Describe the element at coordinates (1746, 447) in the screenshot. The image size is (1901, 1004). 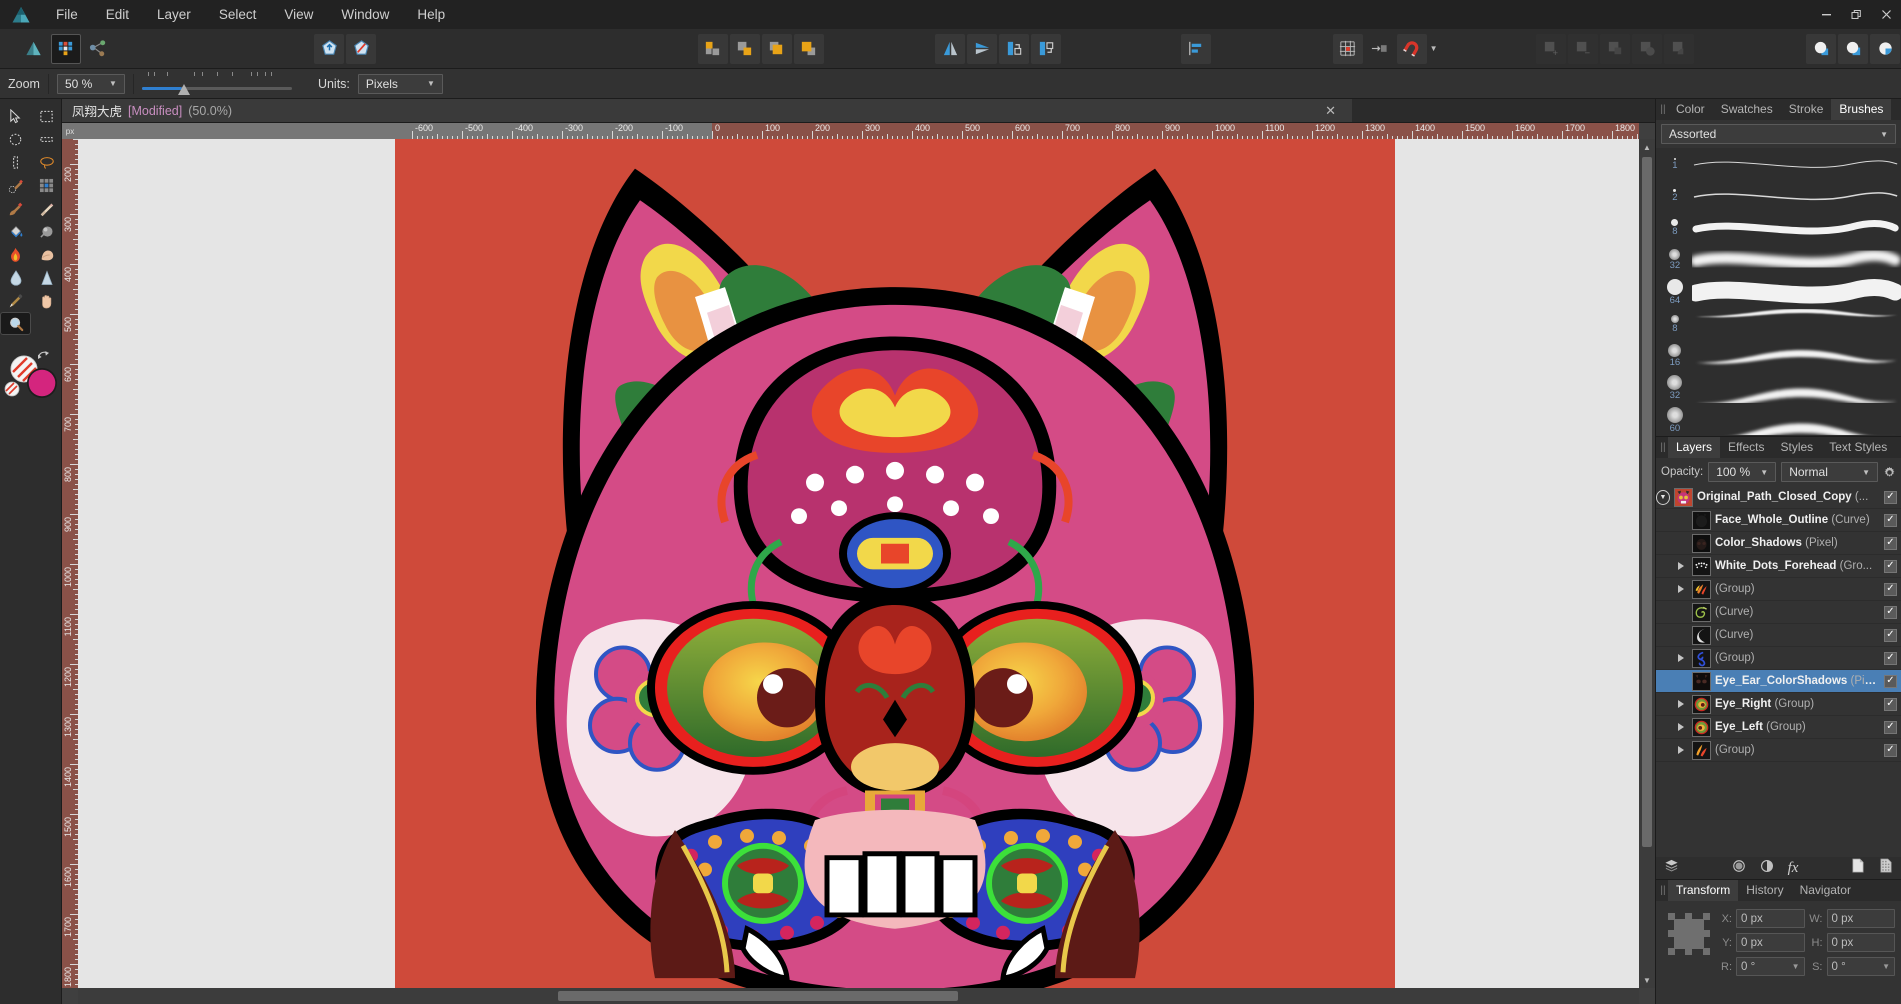
I see `tab-effects: Effects` at that location.